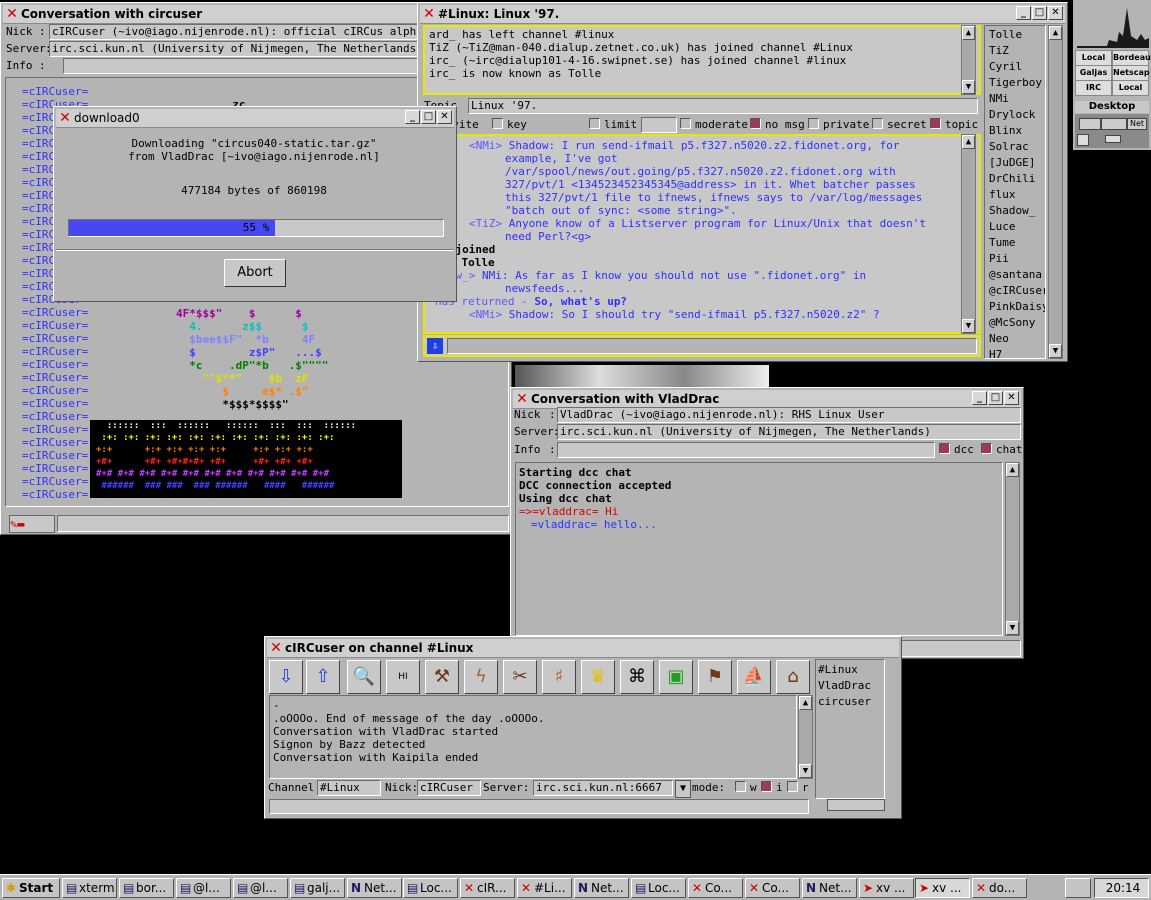 The width and height of the screenshot is (1151, 900). What do you see at coordinates (850, 702) in the screenshot?
I see `window-list-item: circuser` at bounding box center [850, 702].